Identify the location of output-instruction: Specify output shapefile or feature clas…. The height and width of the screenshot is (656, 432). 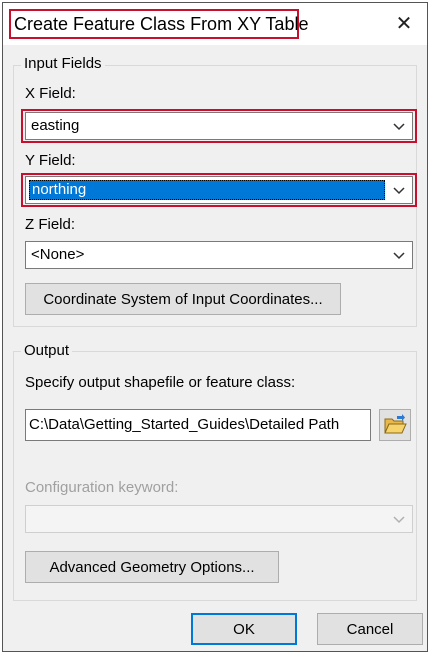
(160, 382).